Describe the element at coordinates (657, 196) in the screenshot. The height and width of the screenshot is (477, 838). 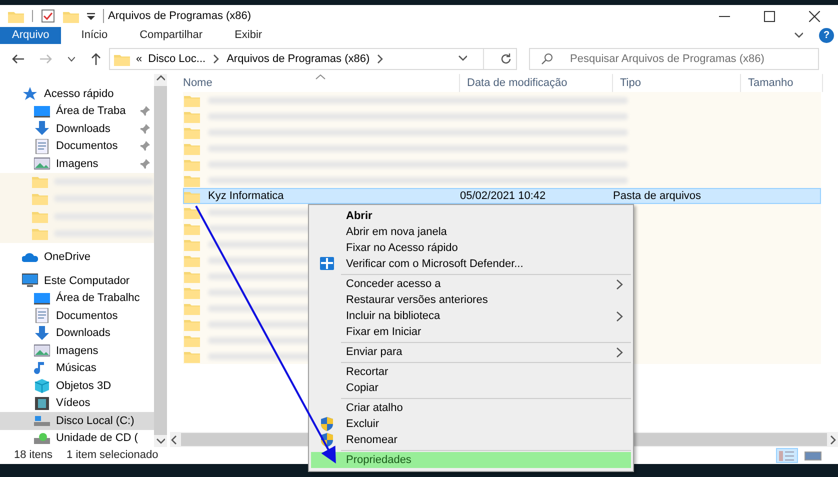
I see `file-type: Pasta de arquivos` at that location.